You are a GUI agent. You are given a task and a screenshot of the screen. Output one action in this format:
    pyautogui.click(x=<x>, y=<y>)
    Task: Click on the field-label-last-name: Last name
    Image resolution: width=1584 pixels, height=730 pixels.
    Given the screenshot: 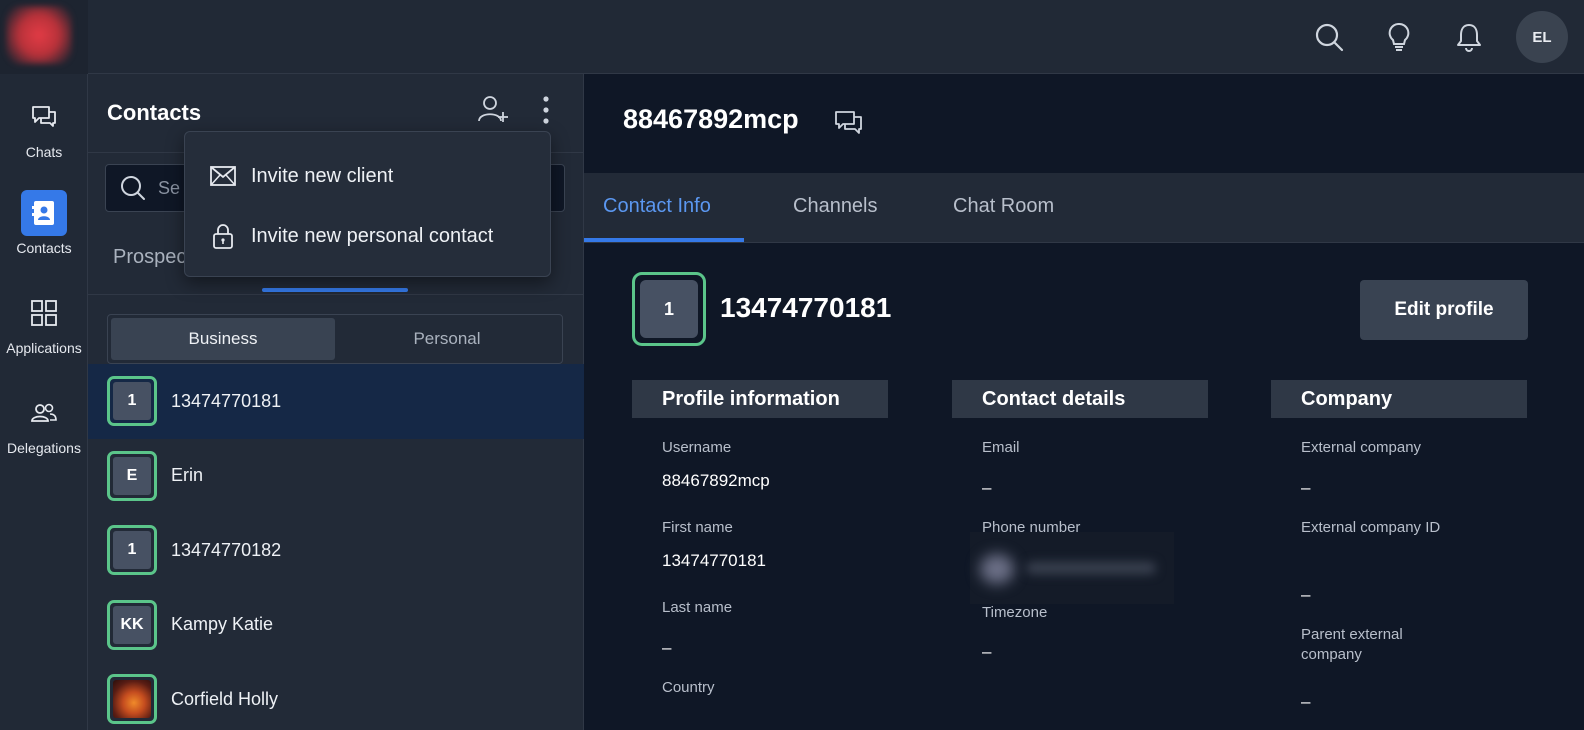 What is the action you would take?
    pyautogui.click(x=697, y=607)
    